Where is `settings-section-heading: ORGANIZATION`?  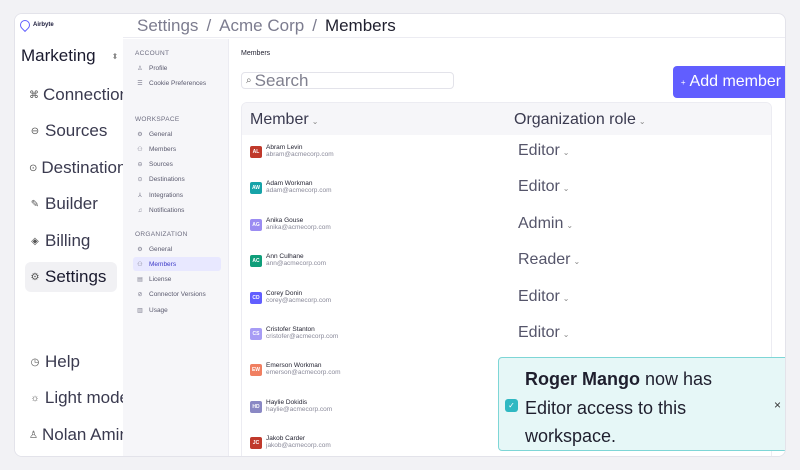
settings-section-heading: ORGANIZATION is located at coordinates (161, 234).